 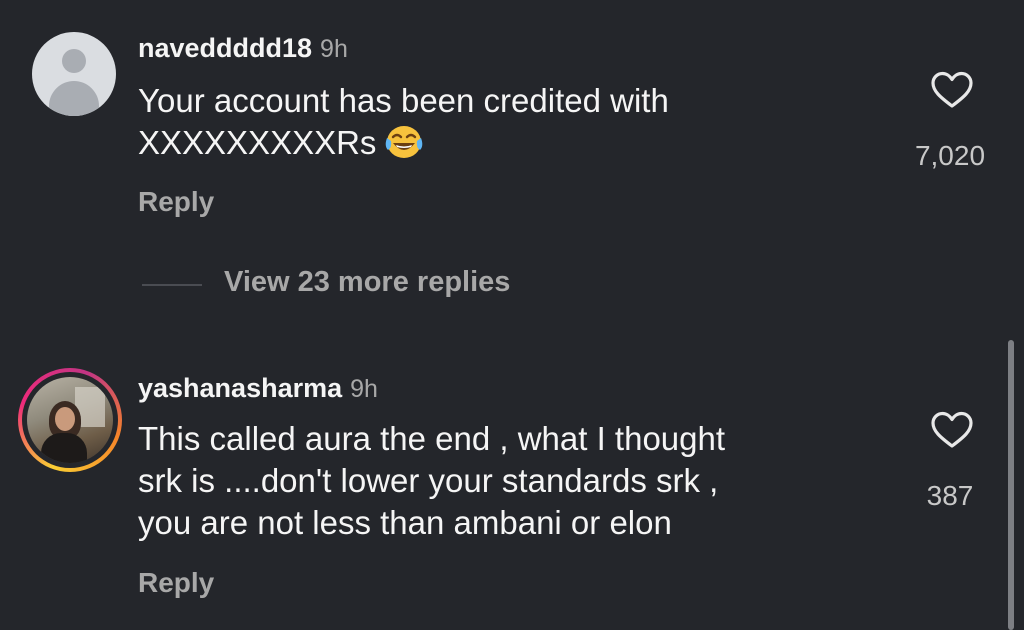 I want to click on comment-username: naveddddd18, so click(x=225, y=48).